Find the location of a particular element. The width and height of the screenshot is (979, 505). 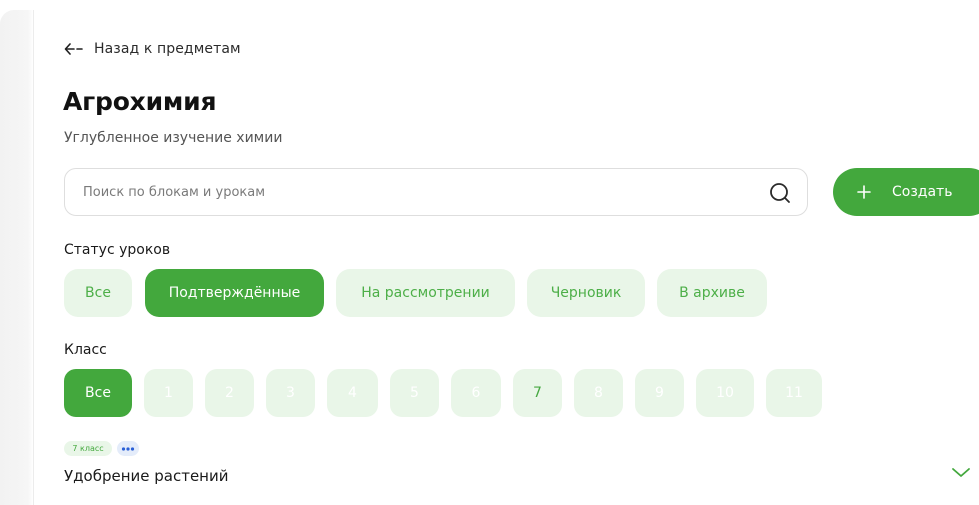

class-chip-9: 9 is located at coordinates (659, 393).